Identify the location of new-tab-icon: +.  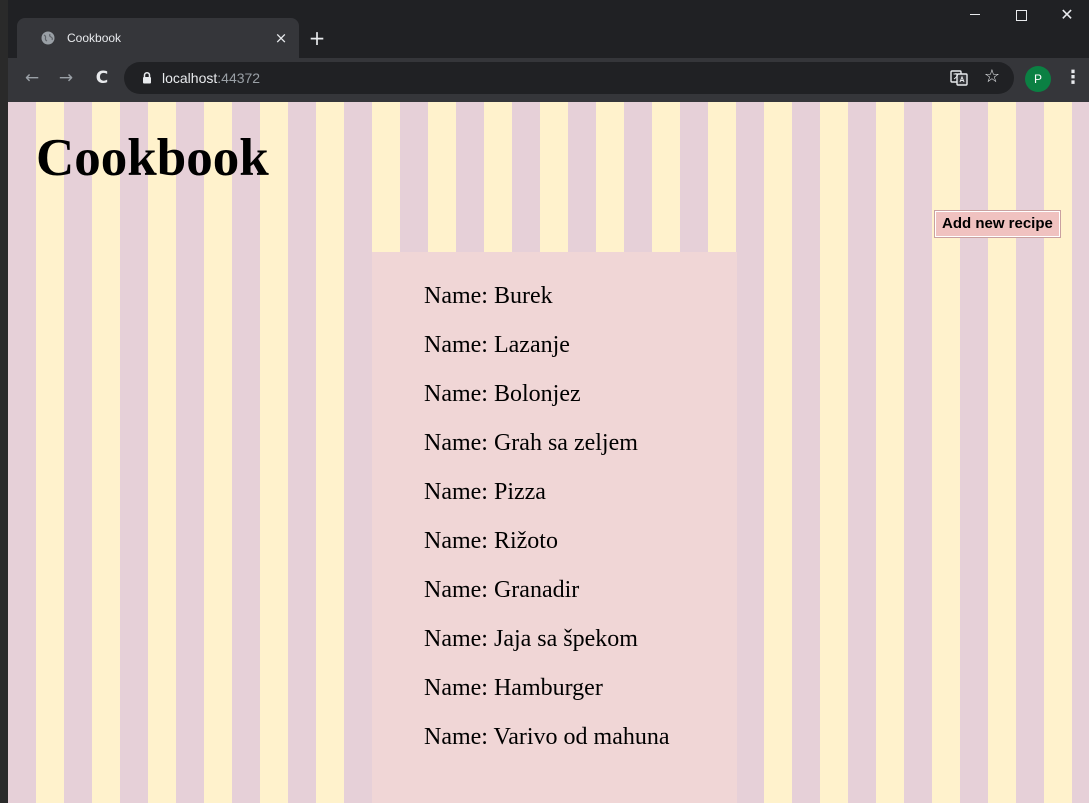
(317, 39).